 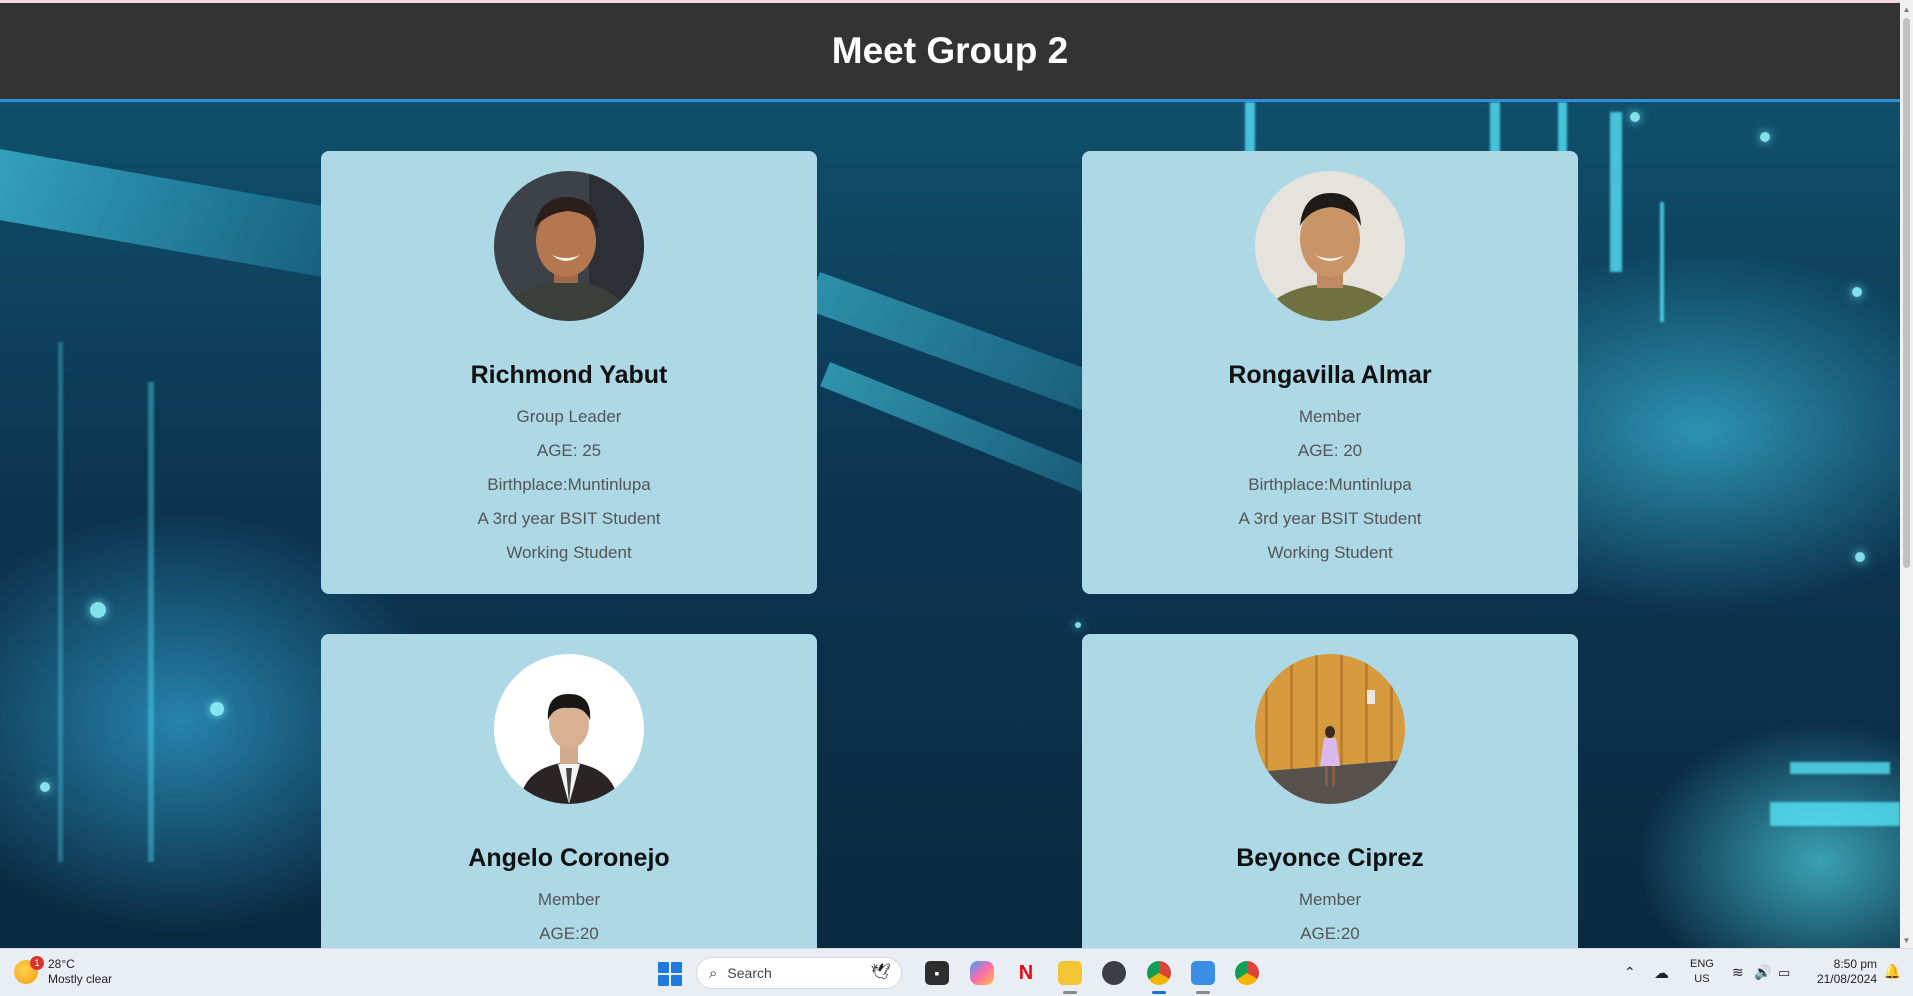 What do you see at coordinates (937, 973) in the screenshot?
I see `terminal-app-icon: ▪` at bounding box center [937, 973].